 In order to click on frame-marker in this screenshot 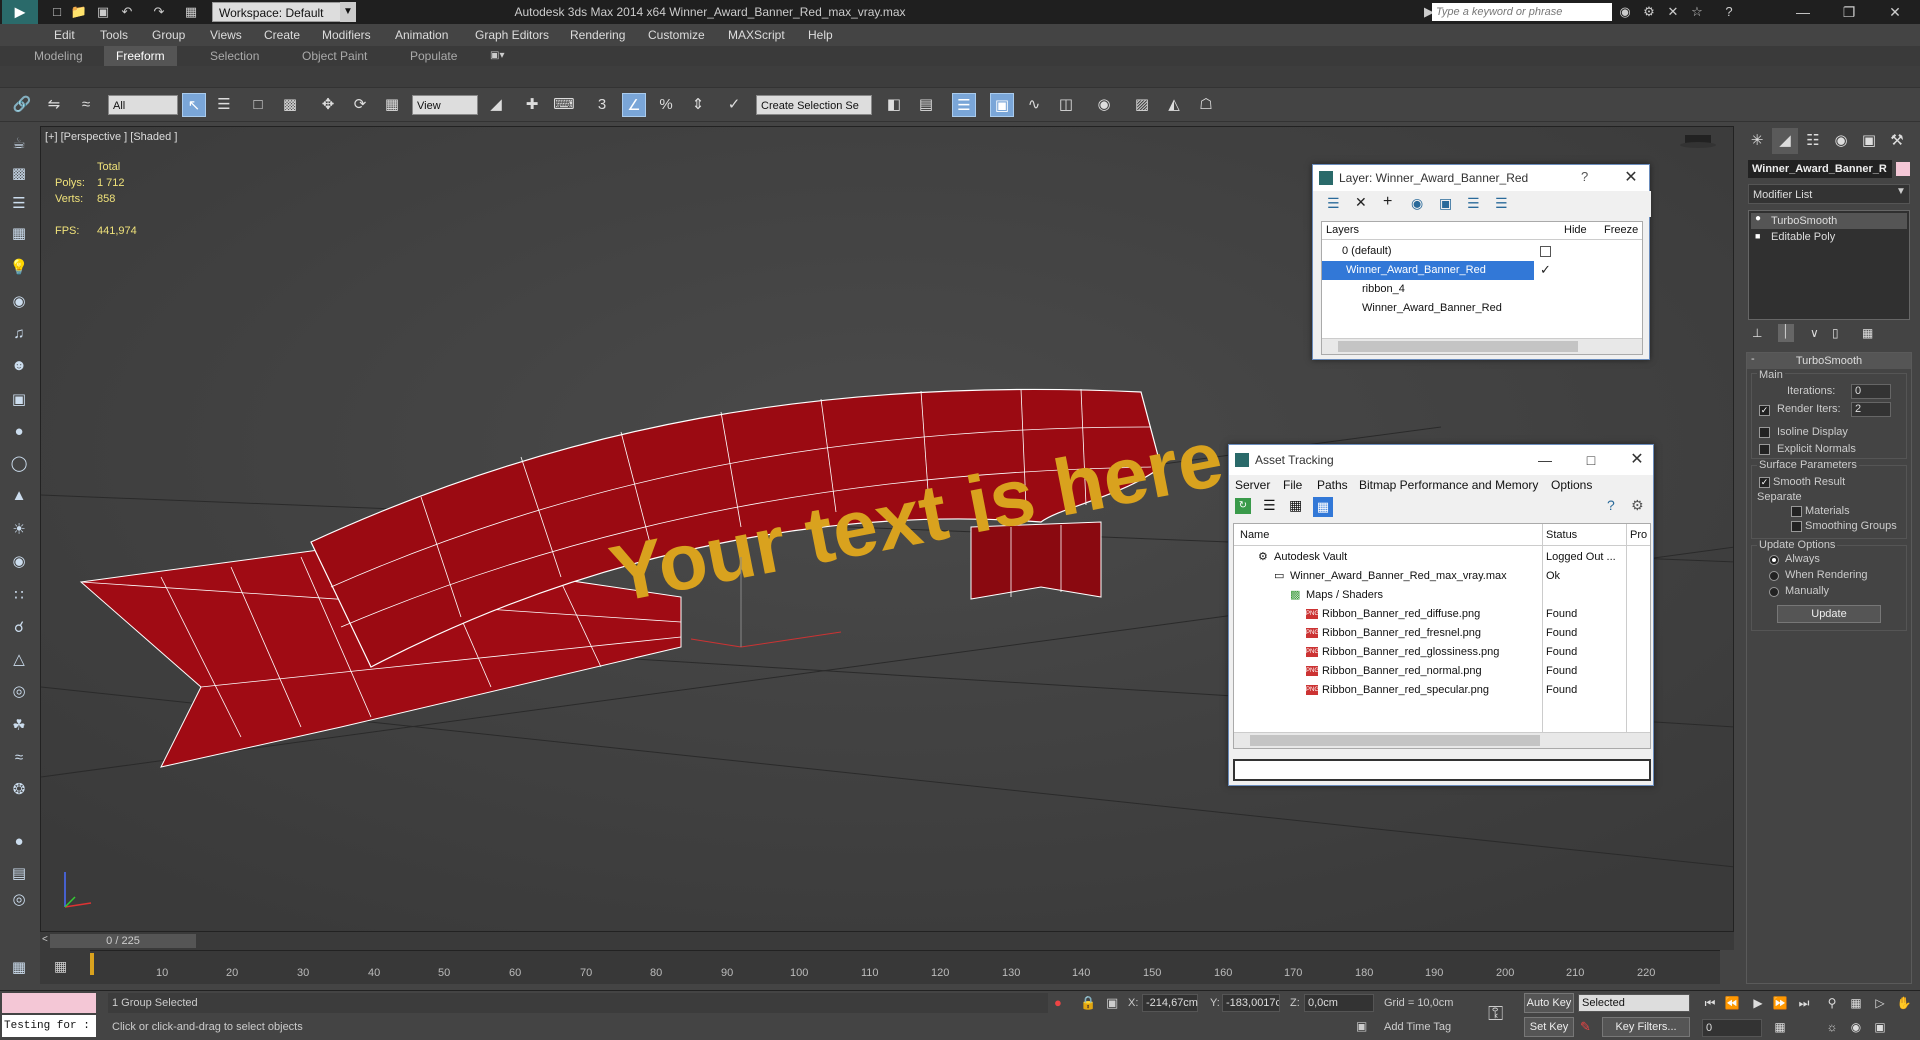, I will do `click(92, 964)`.